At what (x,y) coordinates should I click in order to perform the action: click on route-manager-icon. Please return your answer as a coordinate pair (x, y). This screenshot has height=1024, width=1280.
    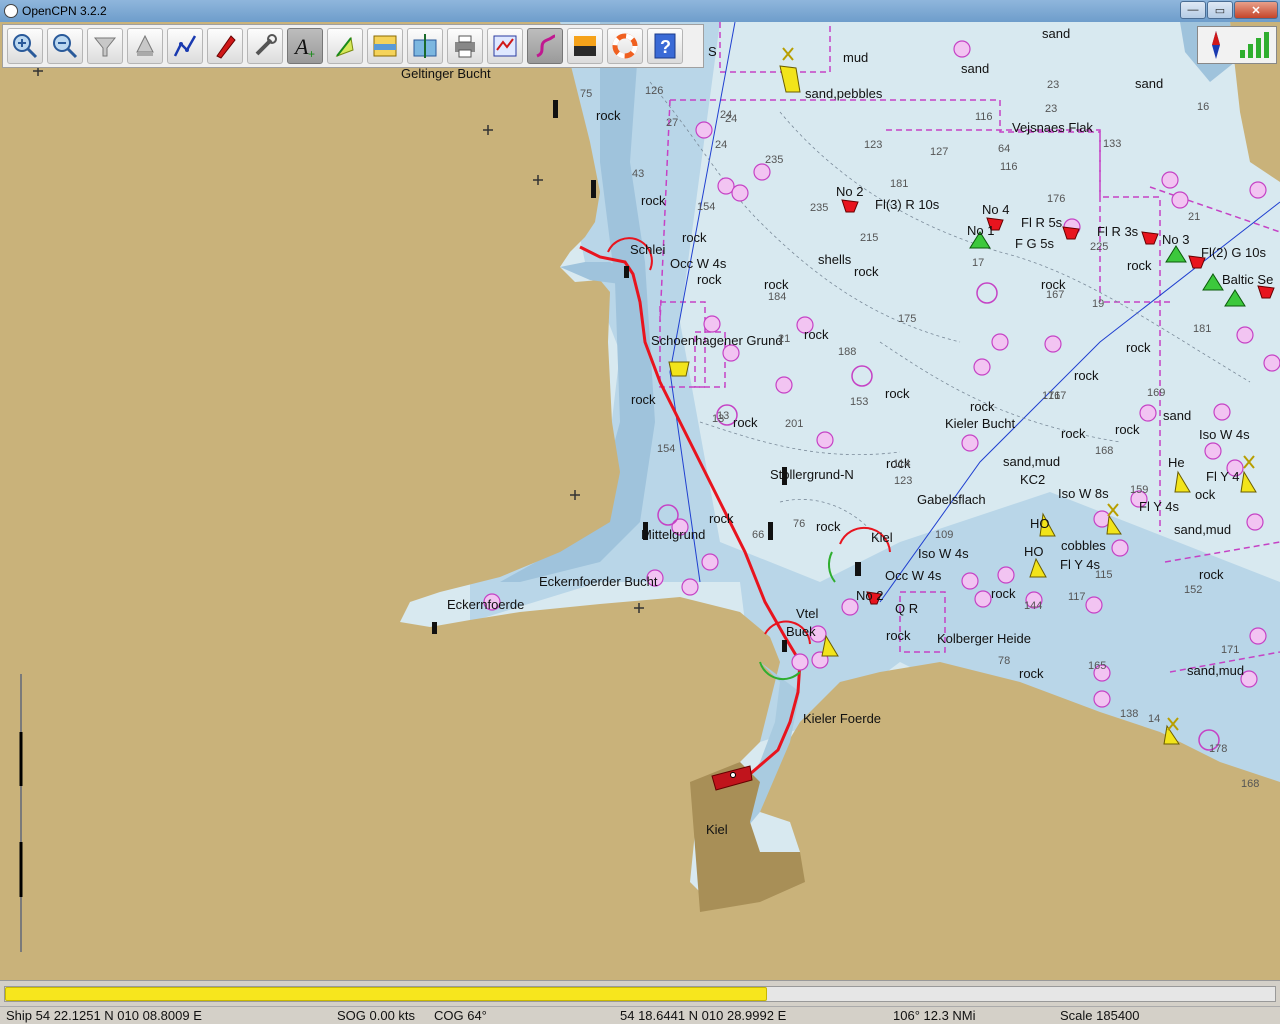
    Looking at the image, I should click on (505, 46).